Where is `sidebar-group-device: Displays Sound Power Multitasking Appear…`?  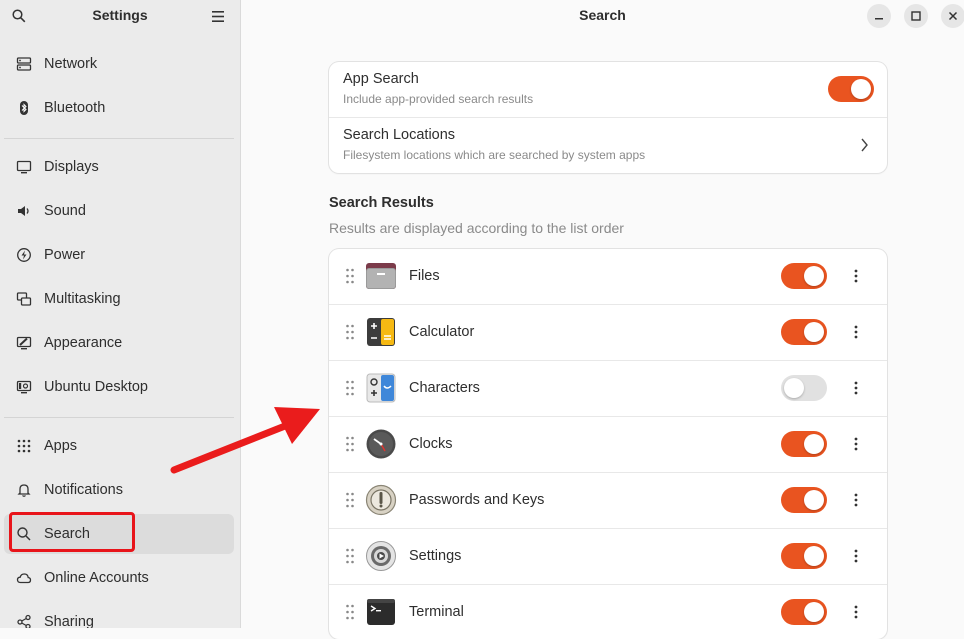 sidebar-group-device: Displays Sound Power Multitasking Appear… is located at coordinates (120, 277).